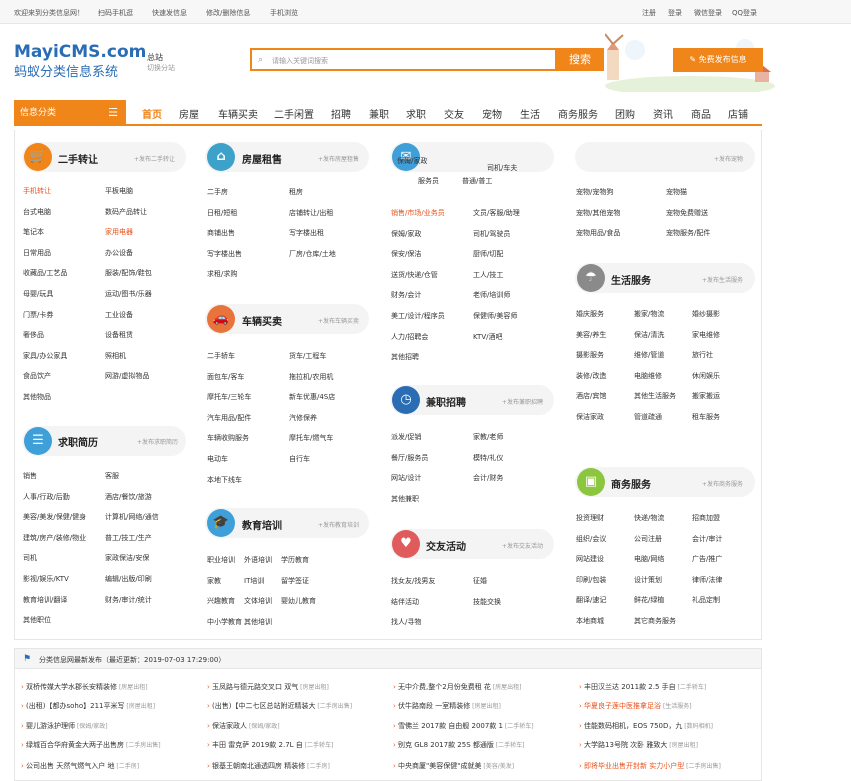  What do you see at coordinates (649, 355) in the screenshot?
I see `shenghuo-link: 维修/管道` at bounding box center [649, 355].